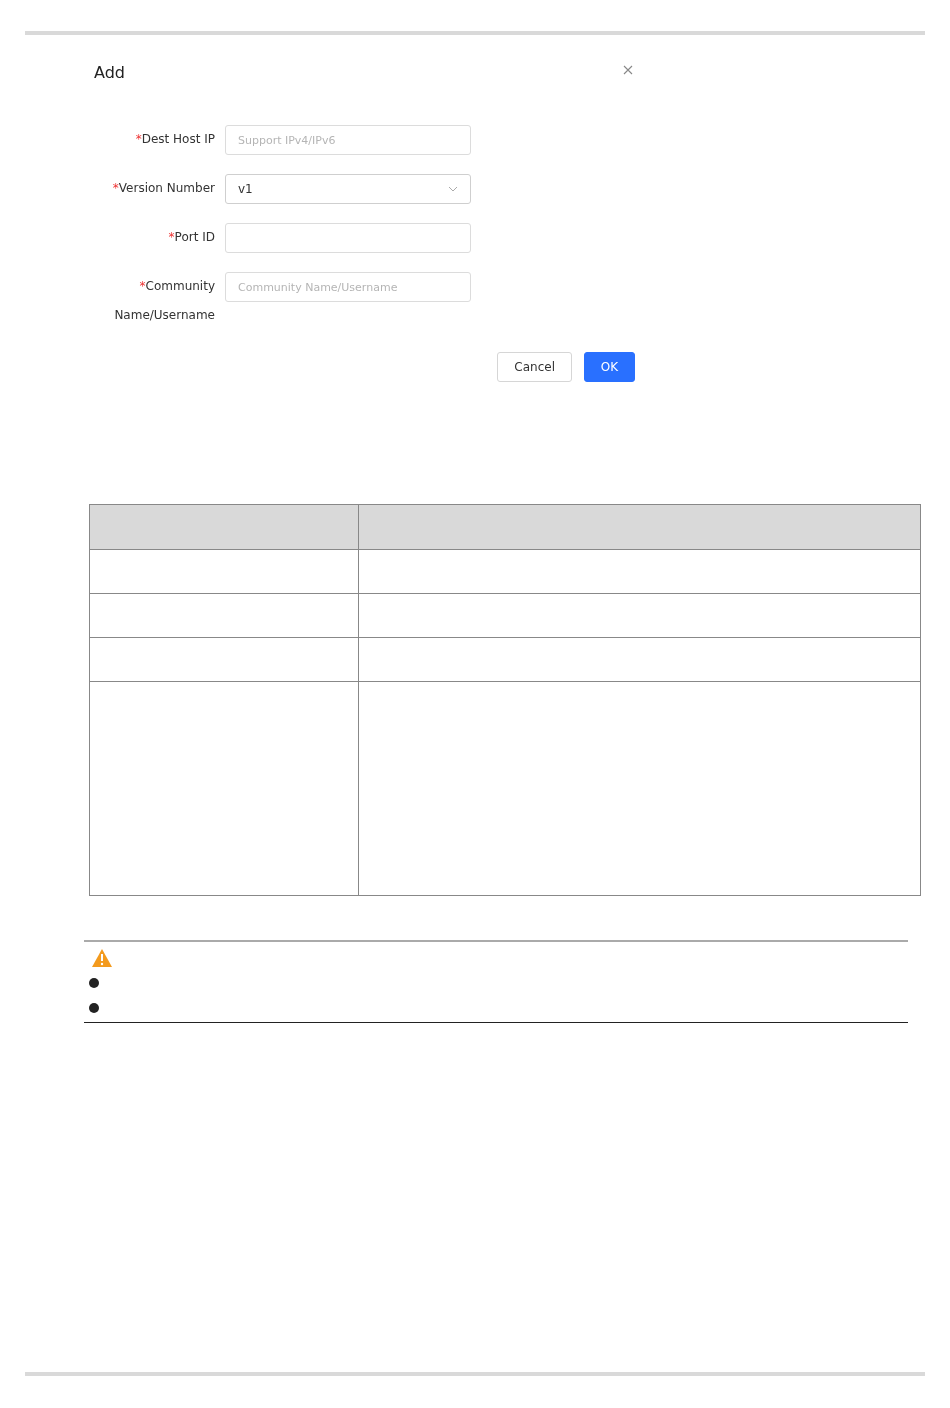  What do you see at coordinates (628, 70) in the screenshot?
I see `close-icon` at bounding box center [628, 70].